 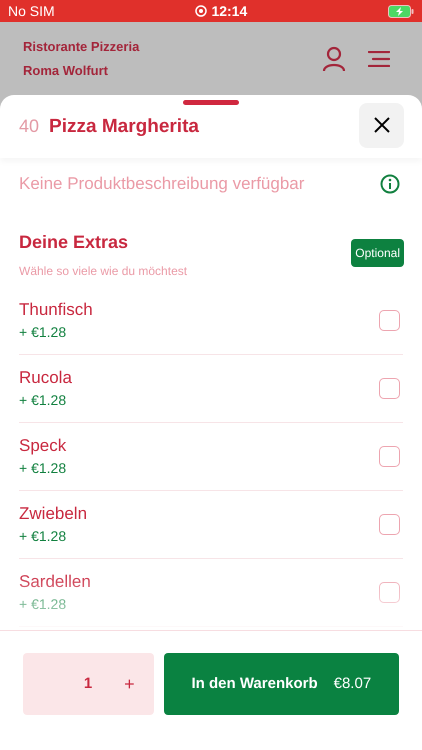 What do you see at coordinates (379, 58) in the screenshot?
I see `menu-icon` at bounding box center [379, 58].